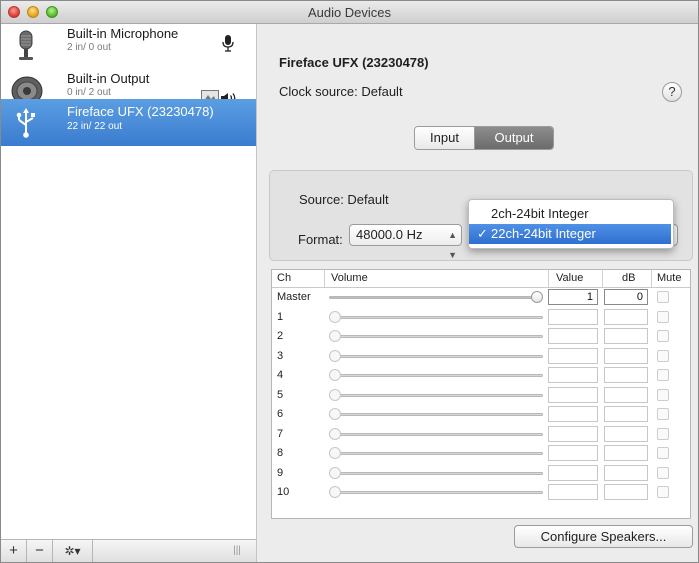 Image resolution: width=699 pixels, height=563 pixels. I want to click on device-list-toolbar: + − ✲▾ |||, so click(129, 550).